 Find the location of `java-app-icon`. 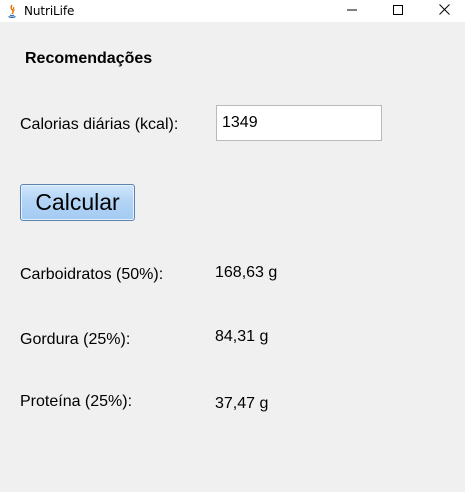

java-app-icon is located at coordinates (12, 11).